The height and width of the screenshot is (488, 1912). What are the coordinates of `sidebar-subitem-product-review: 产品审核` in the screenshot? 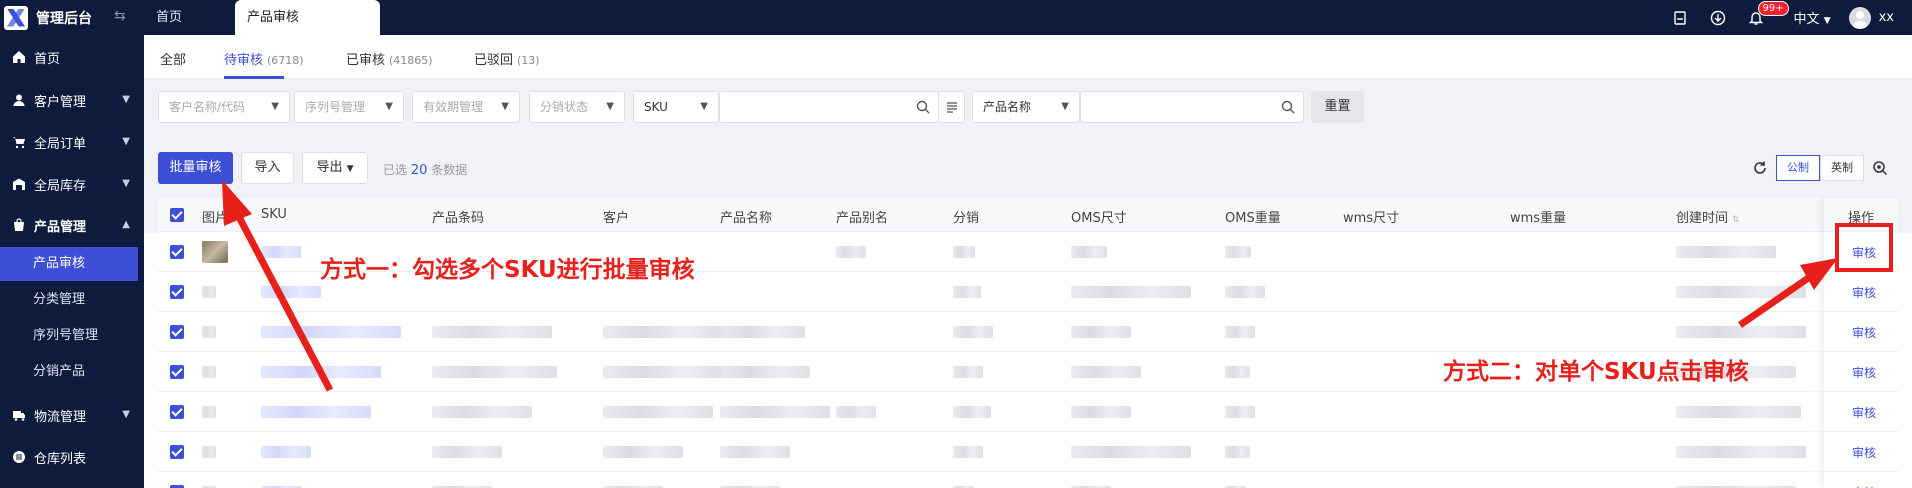 It's located at (69, 264).